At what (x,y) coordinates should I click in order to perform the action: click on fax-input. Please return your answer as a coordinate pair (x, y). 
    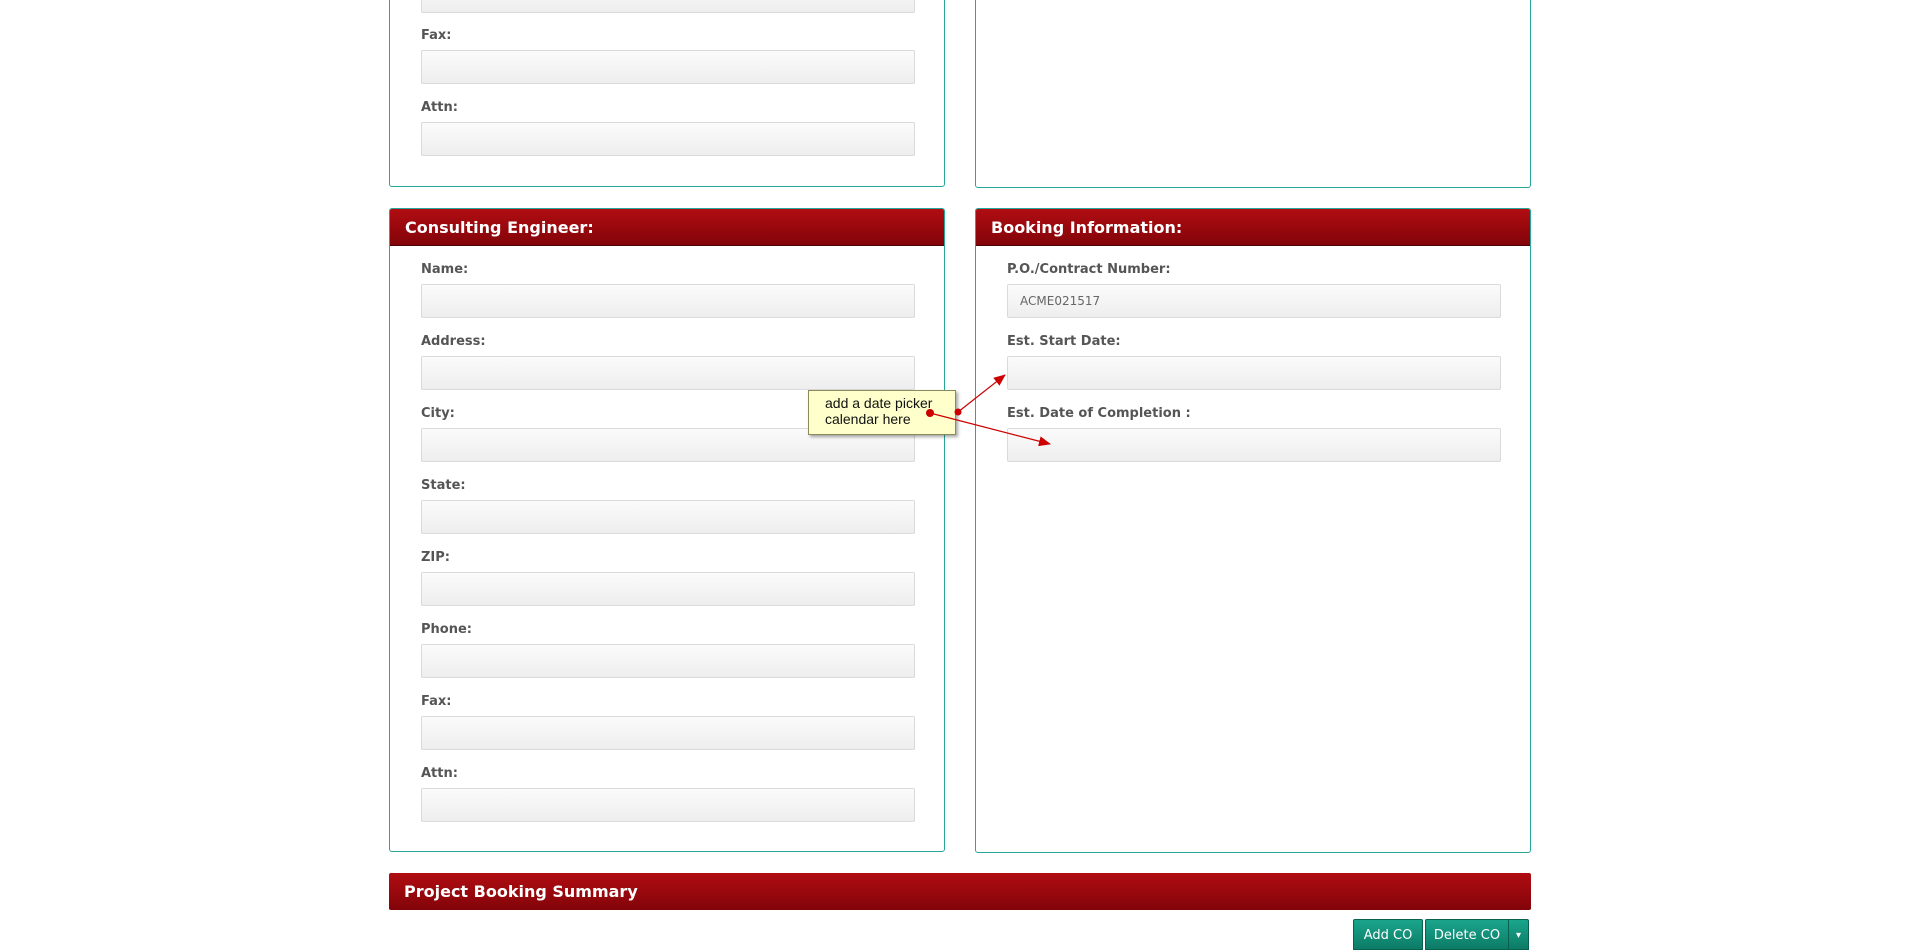
    Looking at the image, I should click on (668, 67).